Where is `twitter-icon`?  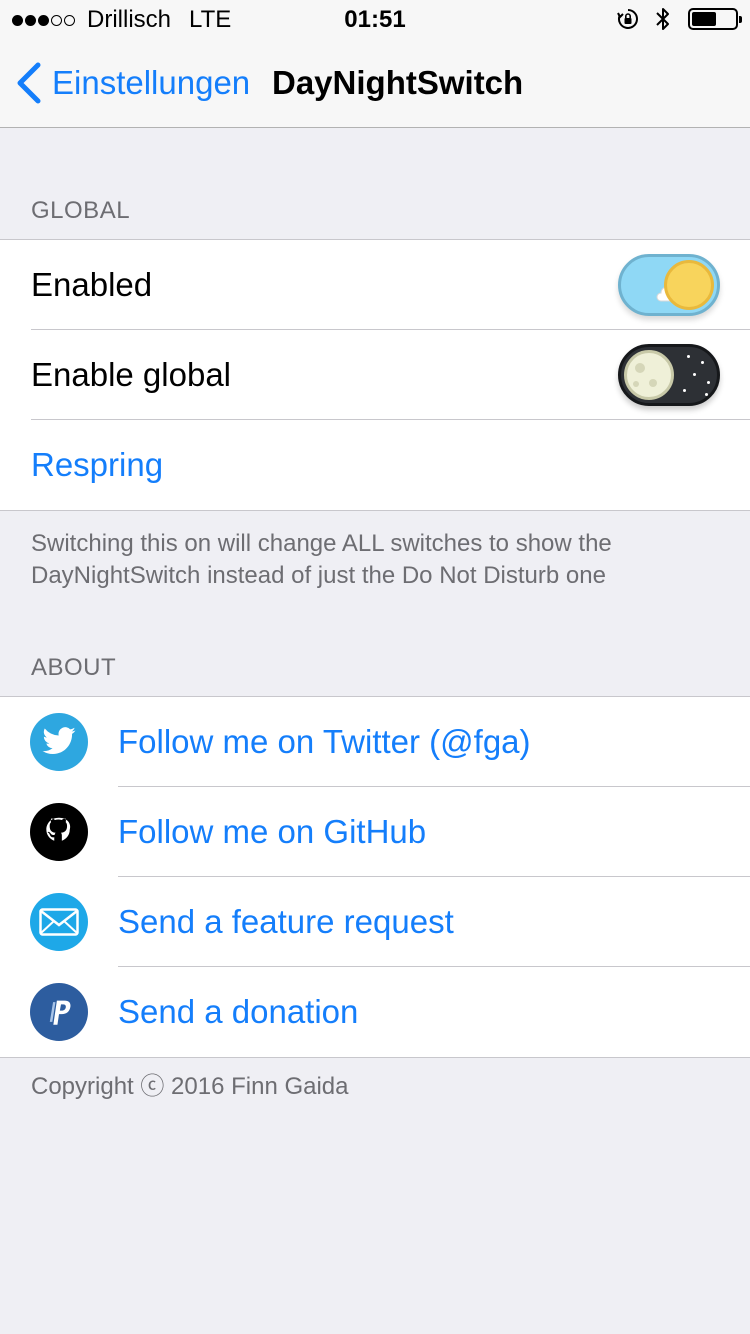
twitter-icon is located at coordinates (59, 742).